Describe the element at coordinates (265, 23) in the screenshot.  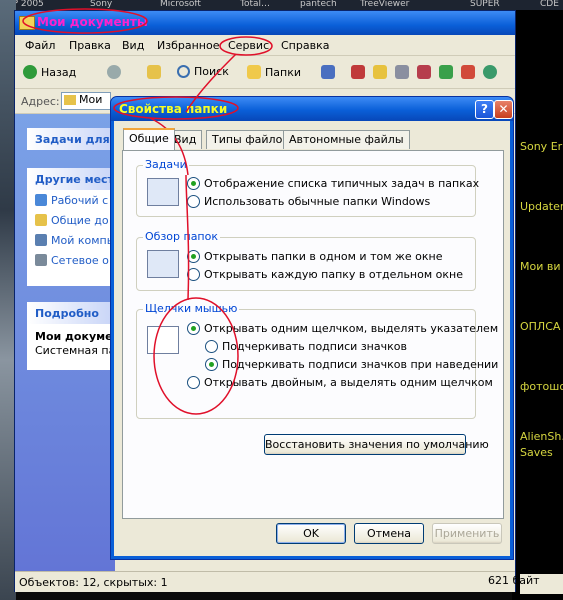
I see `explorer-titlebar: Мои документы` at that location.